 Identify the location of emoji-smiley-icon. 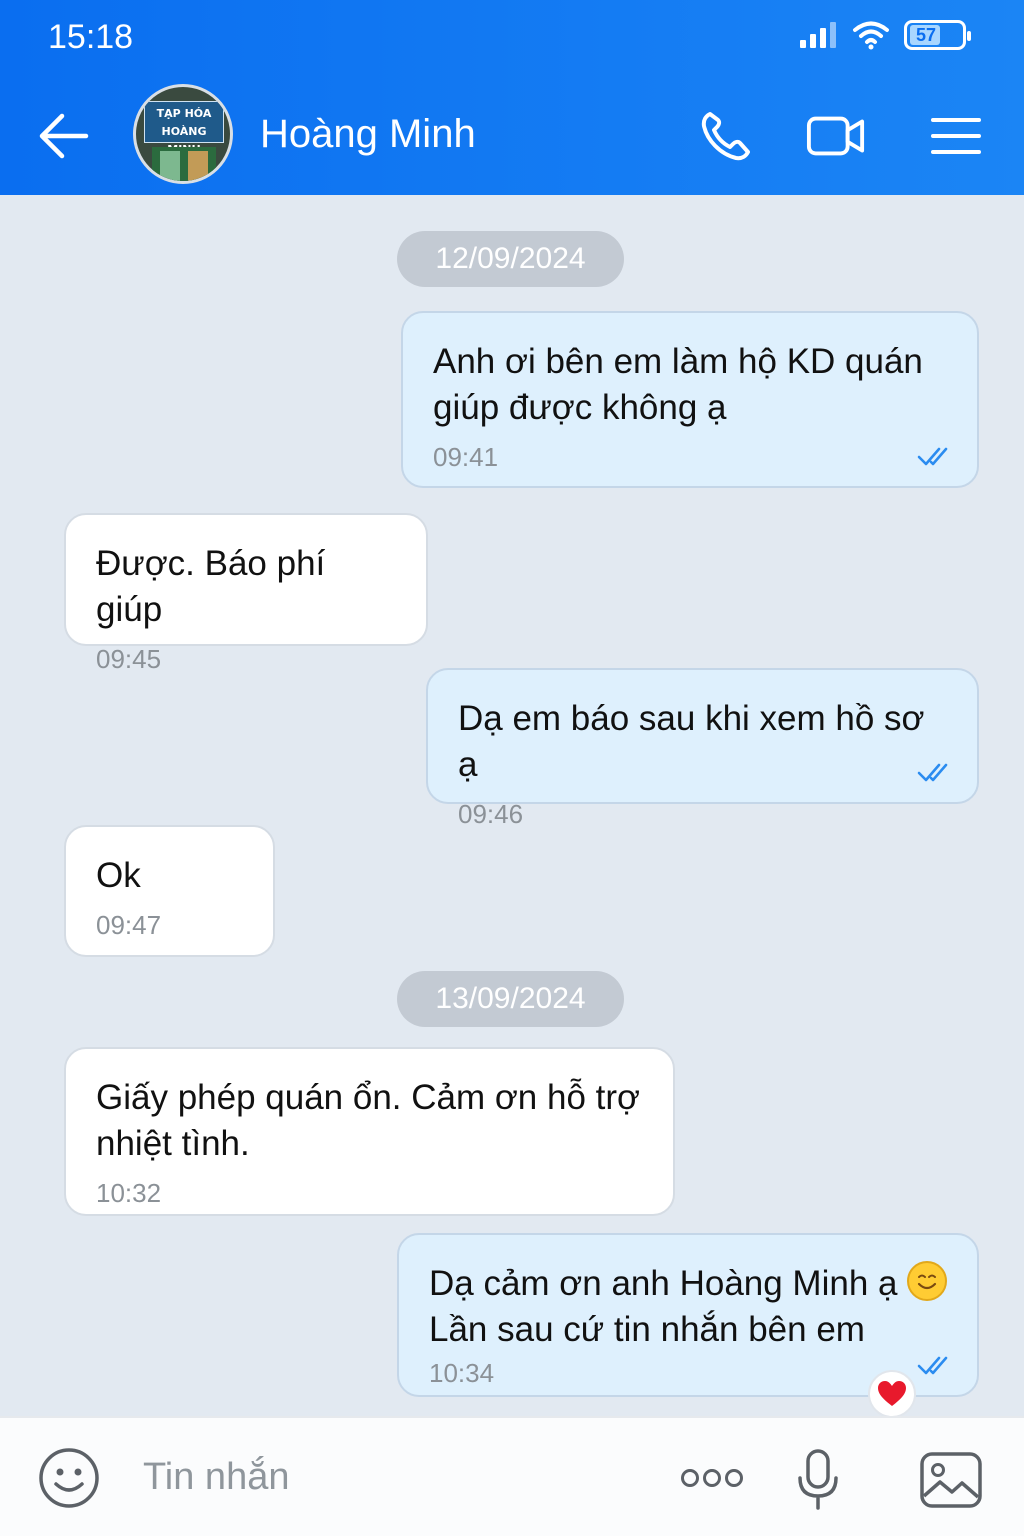
(69, 1478).